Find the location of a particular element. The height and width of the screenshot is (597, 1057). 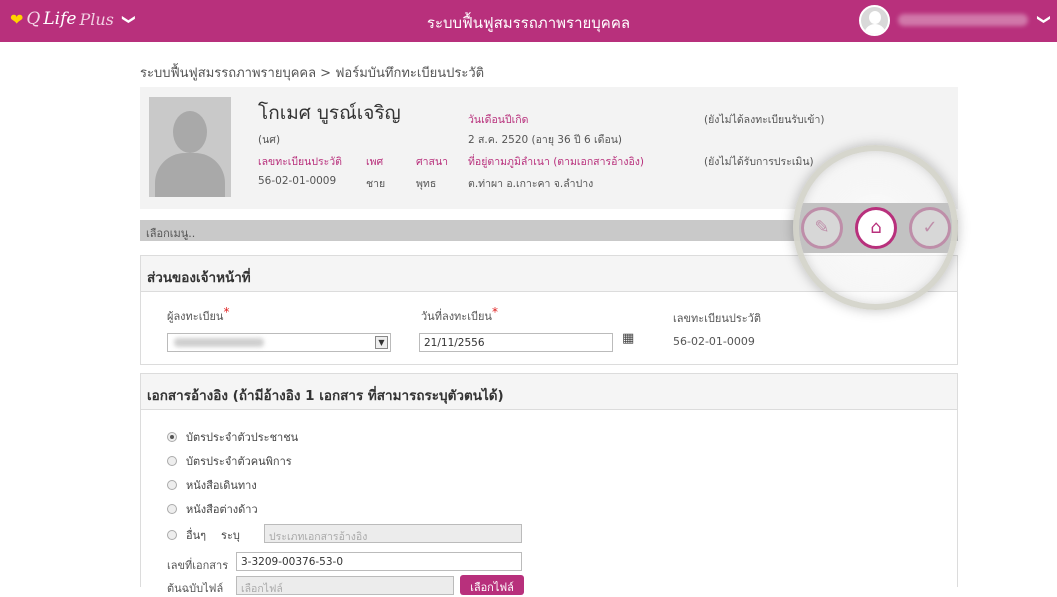

calendar-icon: ▦ is located at coordinates (628, 338).